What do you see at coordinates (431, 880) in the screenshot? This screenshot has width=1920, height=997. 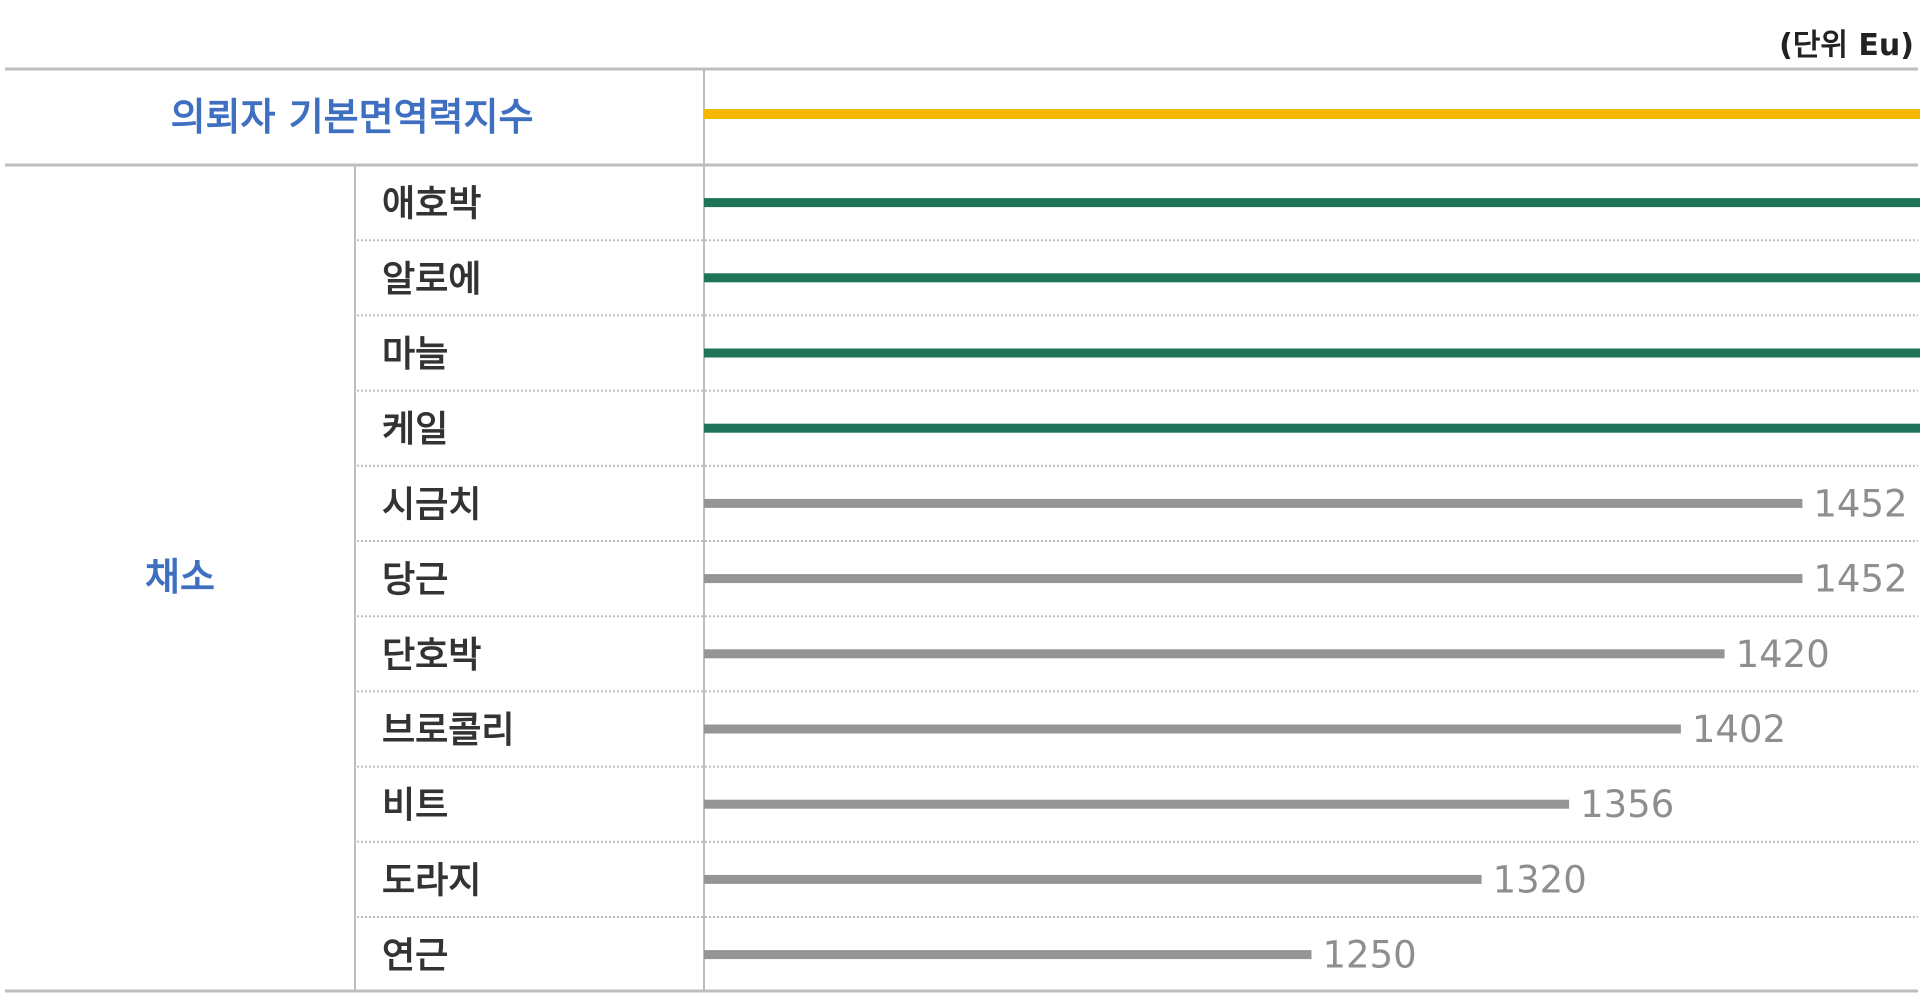 I see `category-label: 도라지` at bounding box center [431, 880].